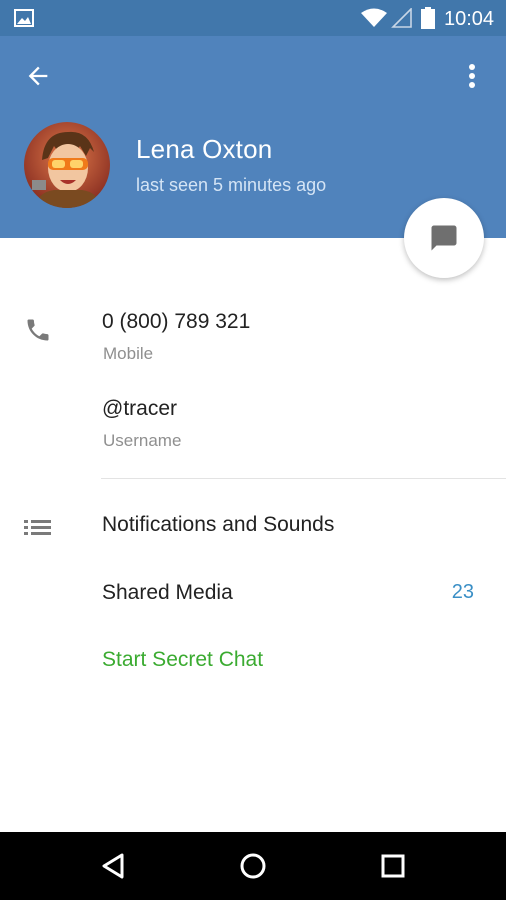 This screenshot has width=506, height=900. I want to click on more-vert-icon, so click(472, 76).